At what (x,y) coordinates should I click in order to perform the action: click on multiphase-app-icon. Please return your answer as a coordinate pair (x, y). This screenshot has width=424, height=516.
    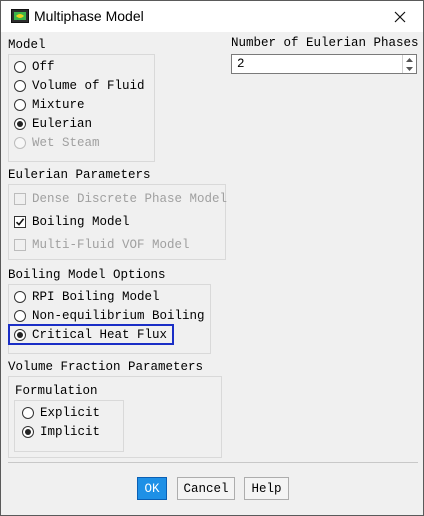
    Looking at the image, I should click on (20, 16).